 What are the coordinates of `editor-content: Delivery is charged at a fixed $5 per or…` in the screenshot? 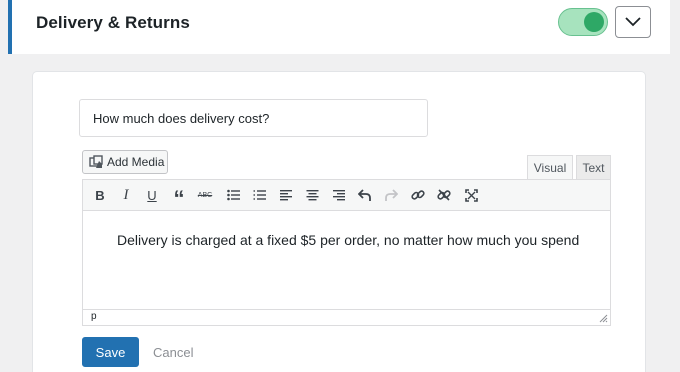 It's located at (348, 240).